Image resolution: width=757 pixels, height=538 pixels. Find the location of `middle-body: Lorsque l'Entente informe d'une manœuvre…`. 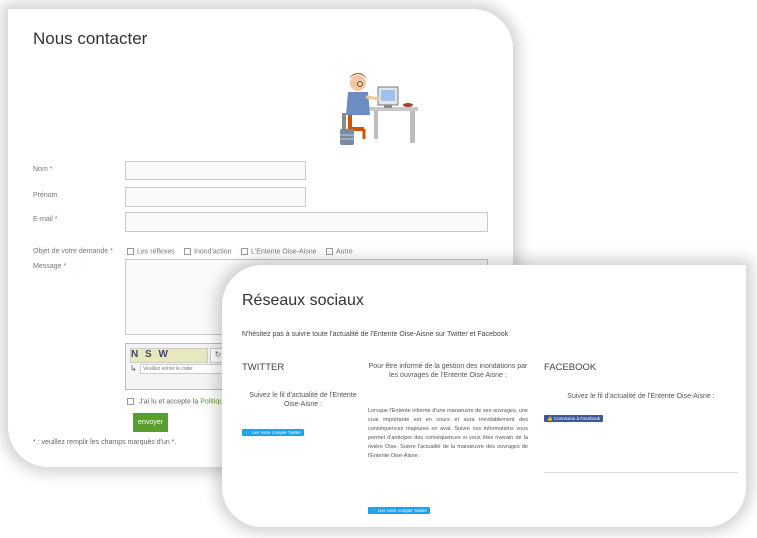

middle-body: Lorsque l'Entente informe d'une manœuvre… is located at coordinates (448, 433).